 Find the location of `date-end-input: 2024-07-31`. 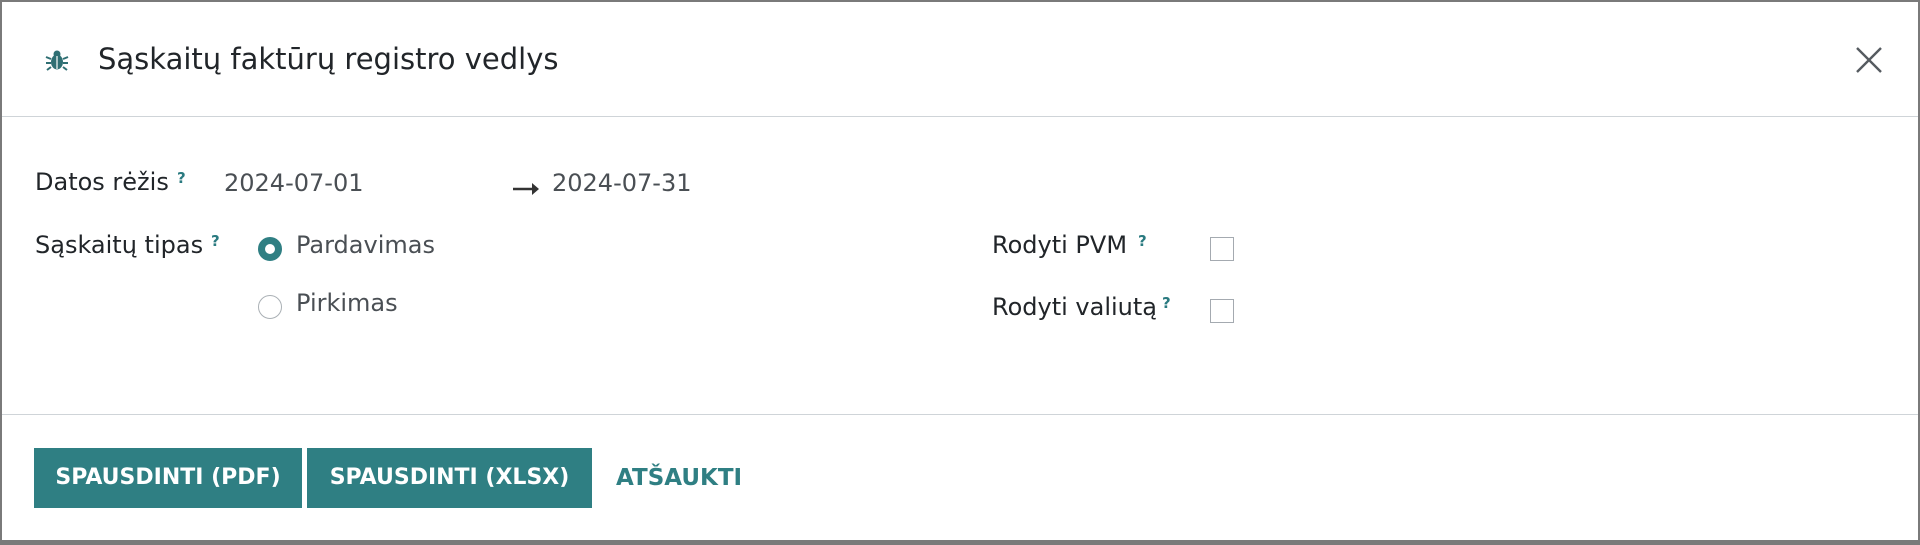

date-end-input: 2024-07-31 is located at coordinates (621, 183).